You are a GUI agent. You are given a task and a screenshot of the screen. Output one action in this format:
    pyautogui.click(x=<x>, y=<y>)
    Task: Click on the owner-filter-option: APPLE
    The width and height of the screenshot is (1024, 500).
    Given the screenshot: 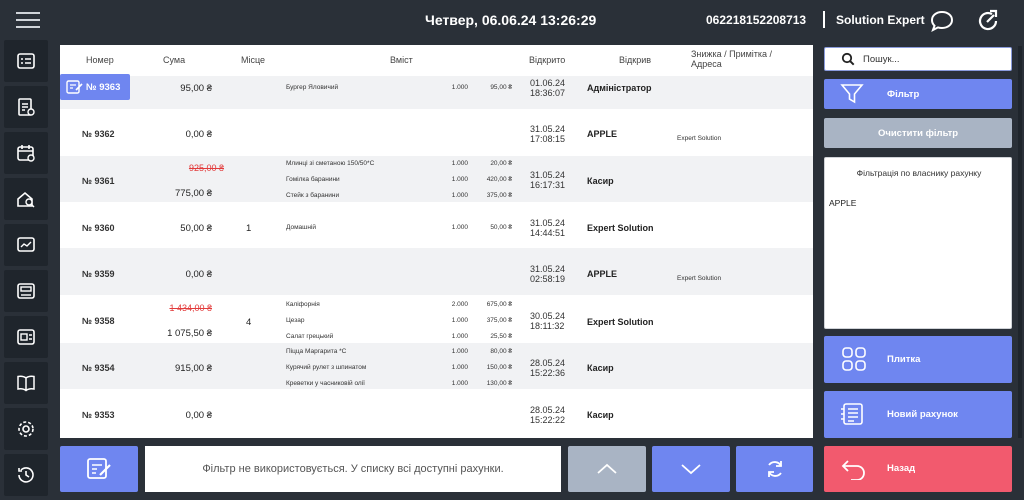 What is the action you would take?
    pyautogui.click(x=842, y=203)
    